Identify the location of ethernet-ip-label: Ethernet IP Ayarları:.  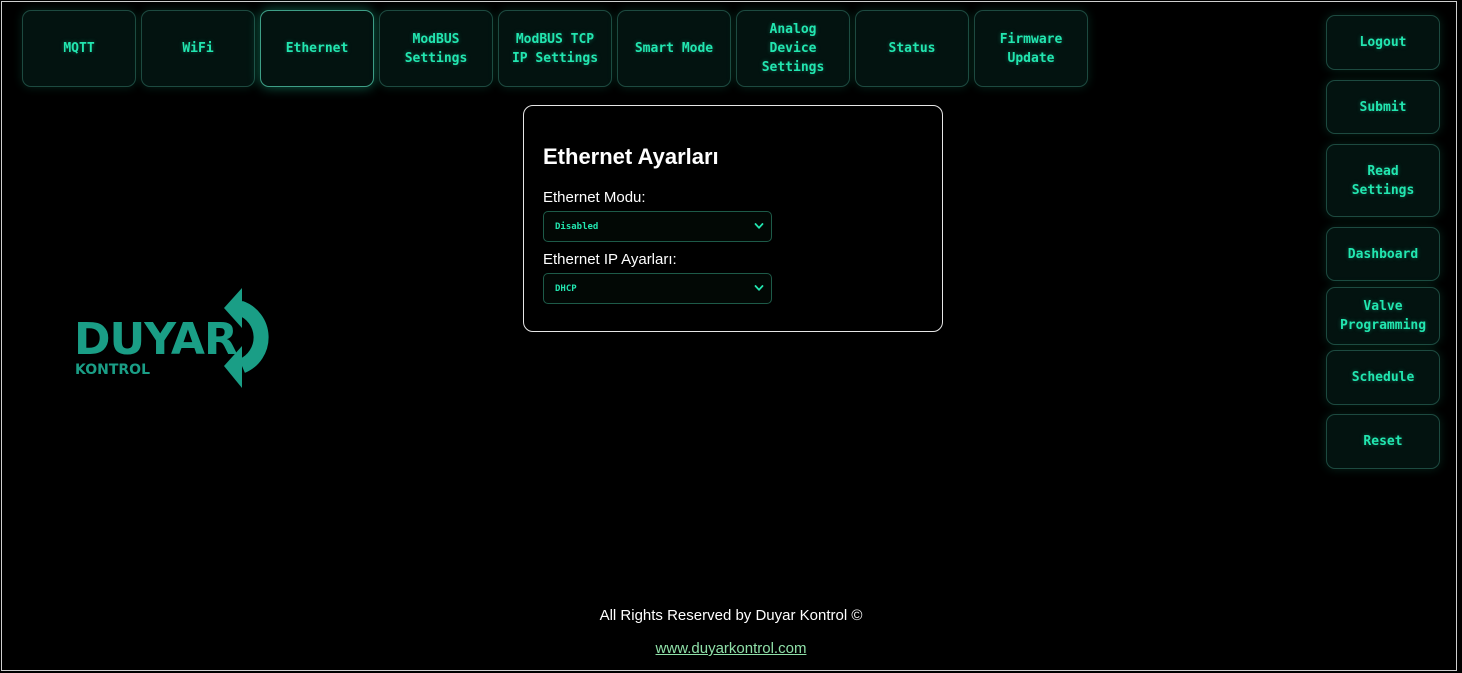
(610, 259).